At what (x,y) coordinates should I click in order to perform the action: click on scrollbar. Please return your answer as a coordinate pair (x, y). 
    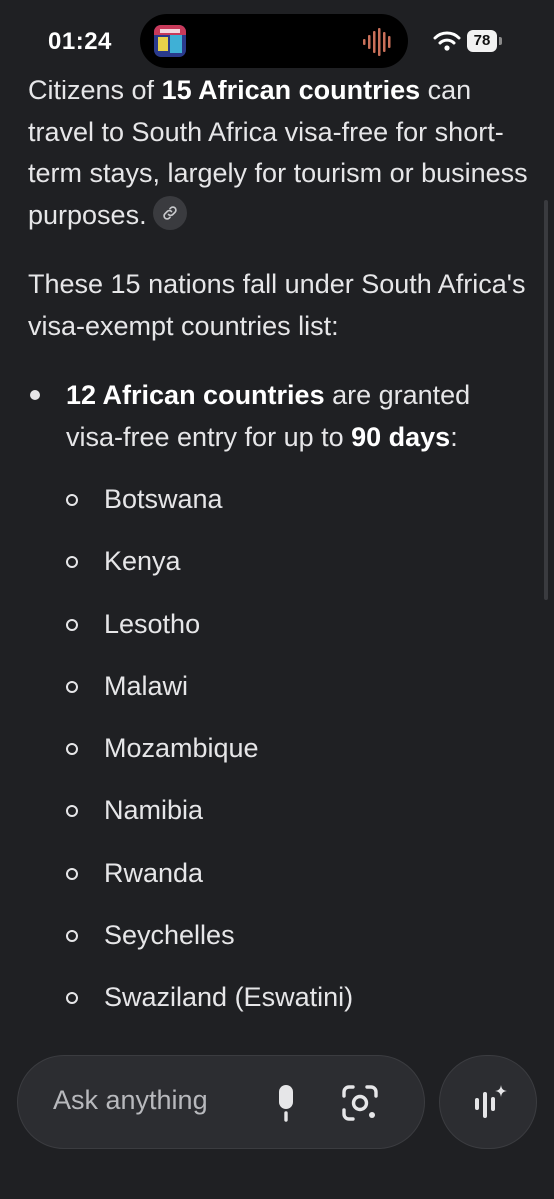
    Looking at the image, I should click on (546, 400).